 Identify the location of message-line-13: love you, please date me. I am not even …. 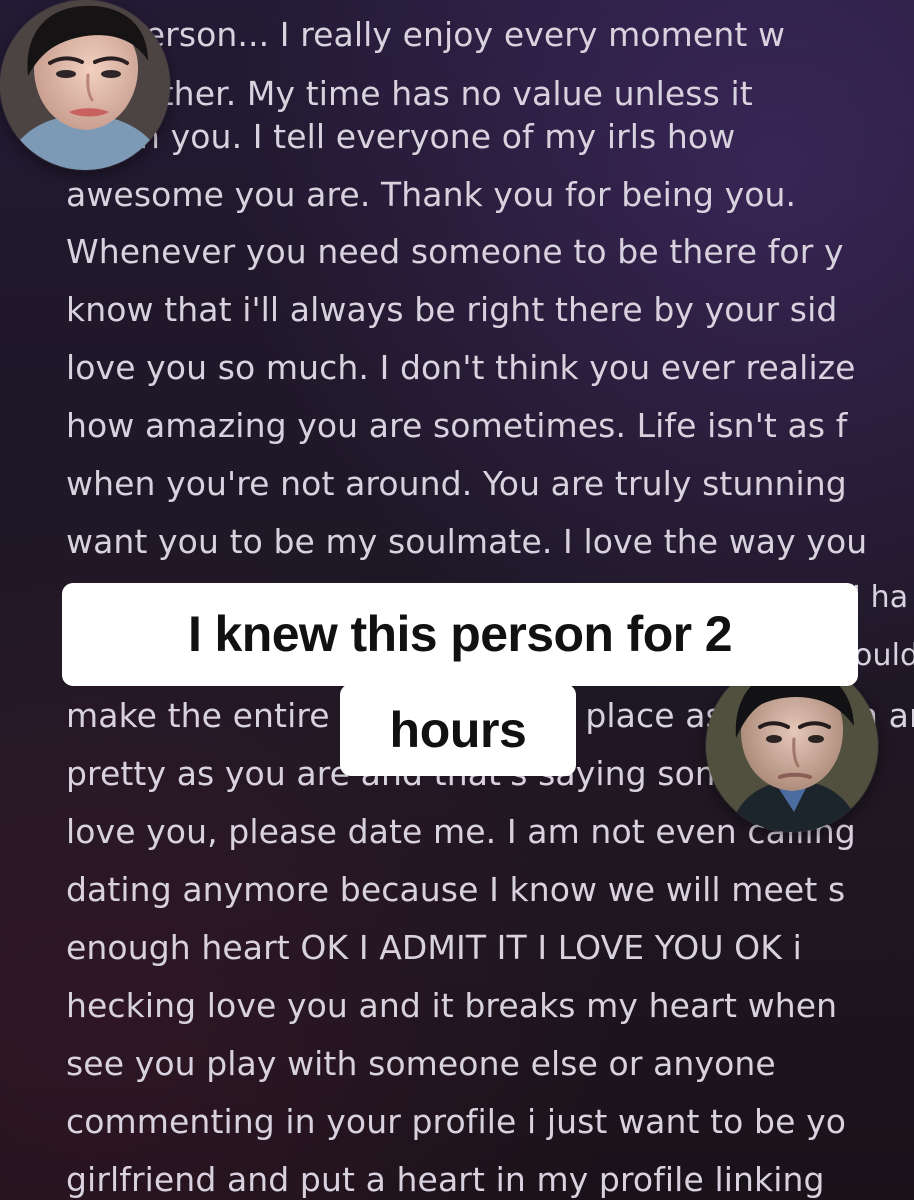
(461, 831).